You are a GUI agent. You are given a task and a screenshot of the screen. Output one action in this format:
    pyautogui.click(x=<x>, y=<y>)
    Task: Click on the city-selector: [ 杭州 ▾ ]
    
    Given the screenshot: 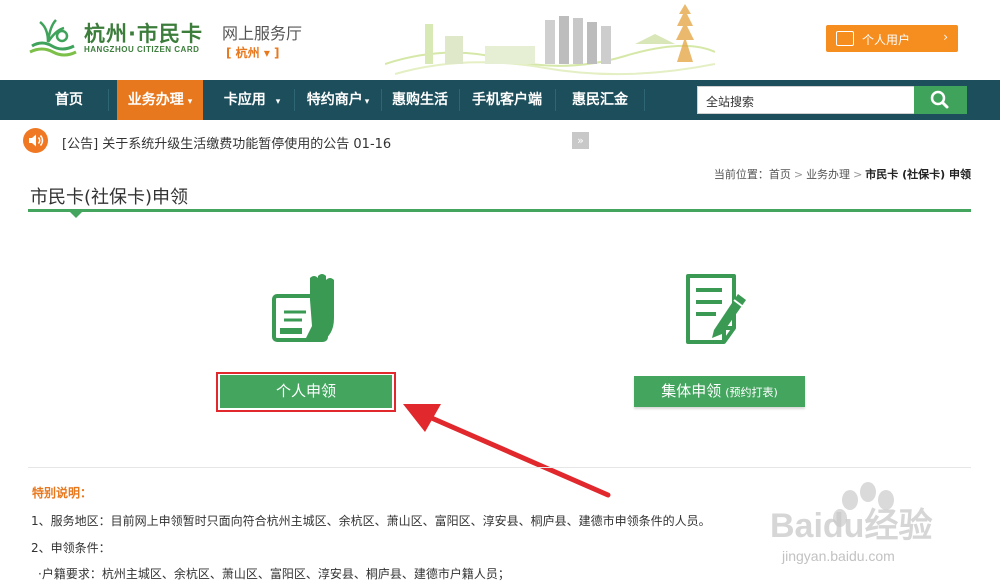 What is the action you would take?
    pyautogui.click(x=253, y=52)
    